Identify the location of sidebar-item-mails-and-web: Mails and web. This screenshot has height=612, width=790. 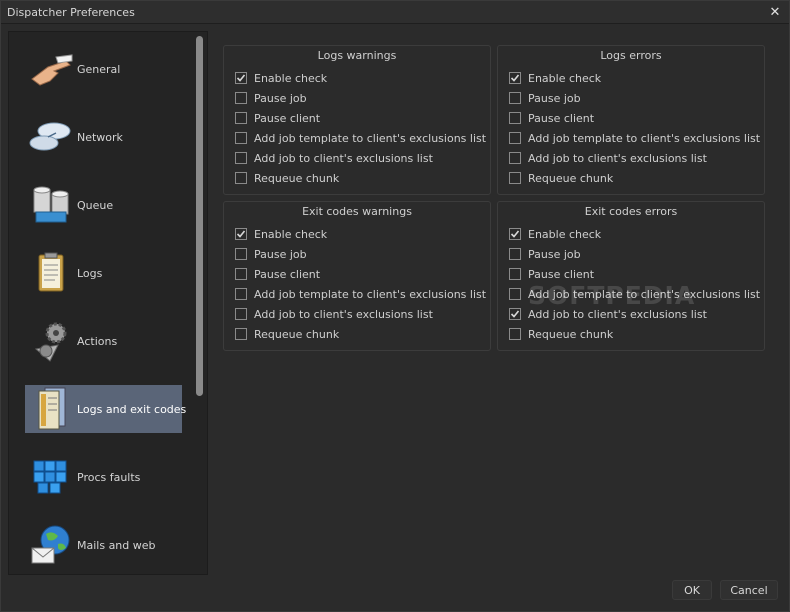
(103, 545).